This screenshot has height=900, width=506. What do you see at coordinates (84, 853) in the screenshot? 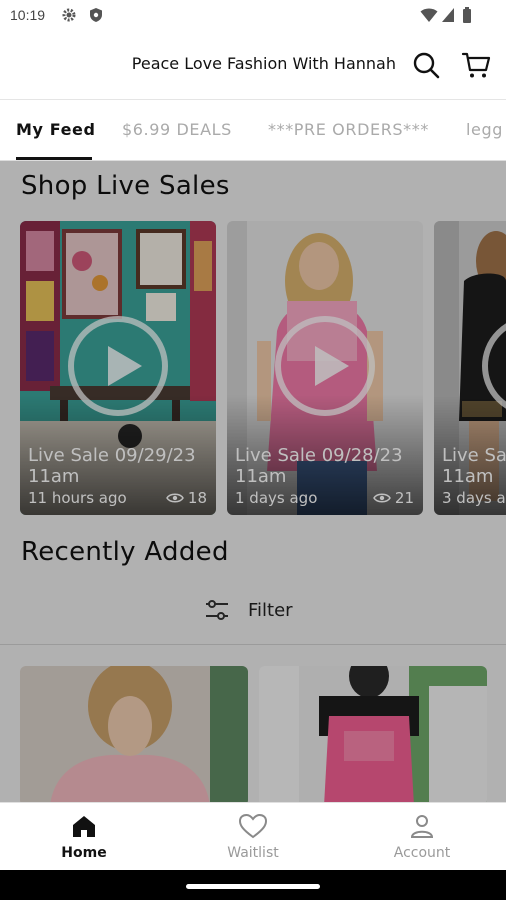
I see `nav-home-label: Home` at bounding box center [84, 853].